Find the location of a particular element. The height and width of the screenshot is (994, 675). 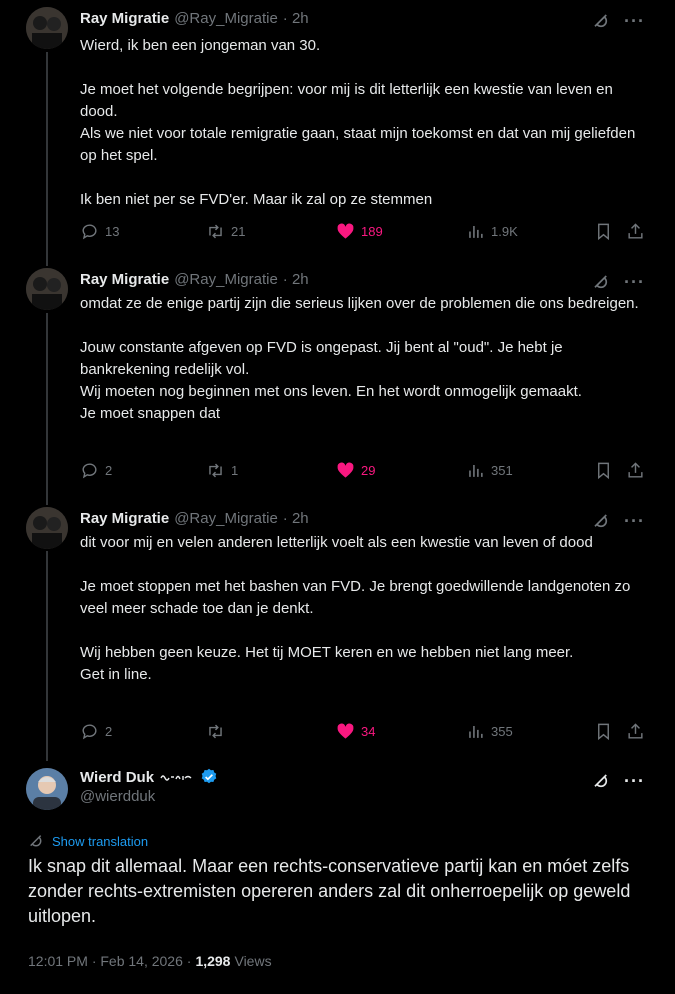

author-name: Wierd Duk is located at coordinates (117, 777).